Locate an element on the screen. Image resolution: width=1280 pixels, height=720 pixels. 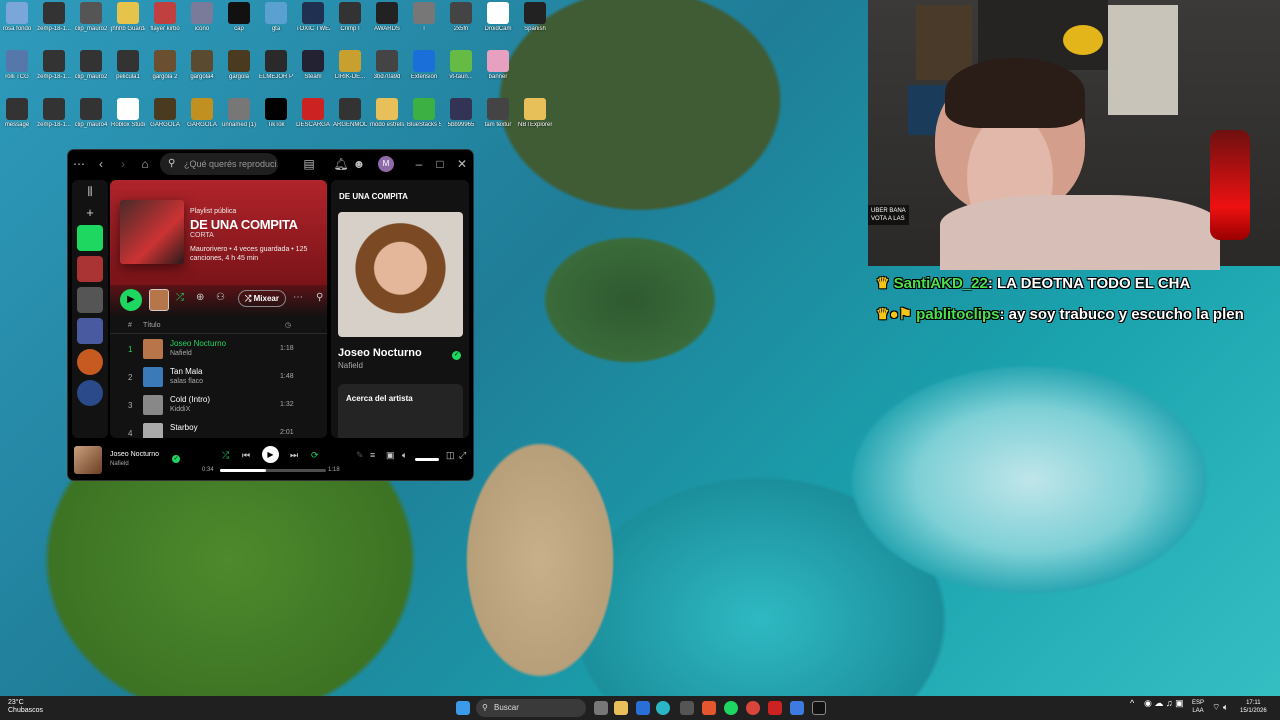
track-row: 1 Joseo Nocturno Nafield 1:18 is located at coordinates (218, 350).